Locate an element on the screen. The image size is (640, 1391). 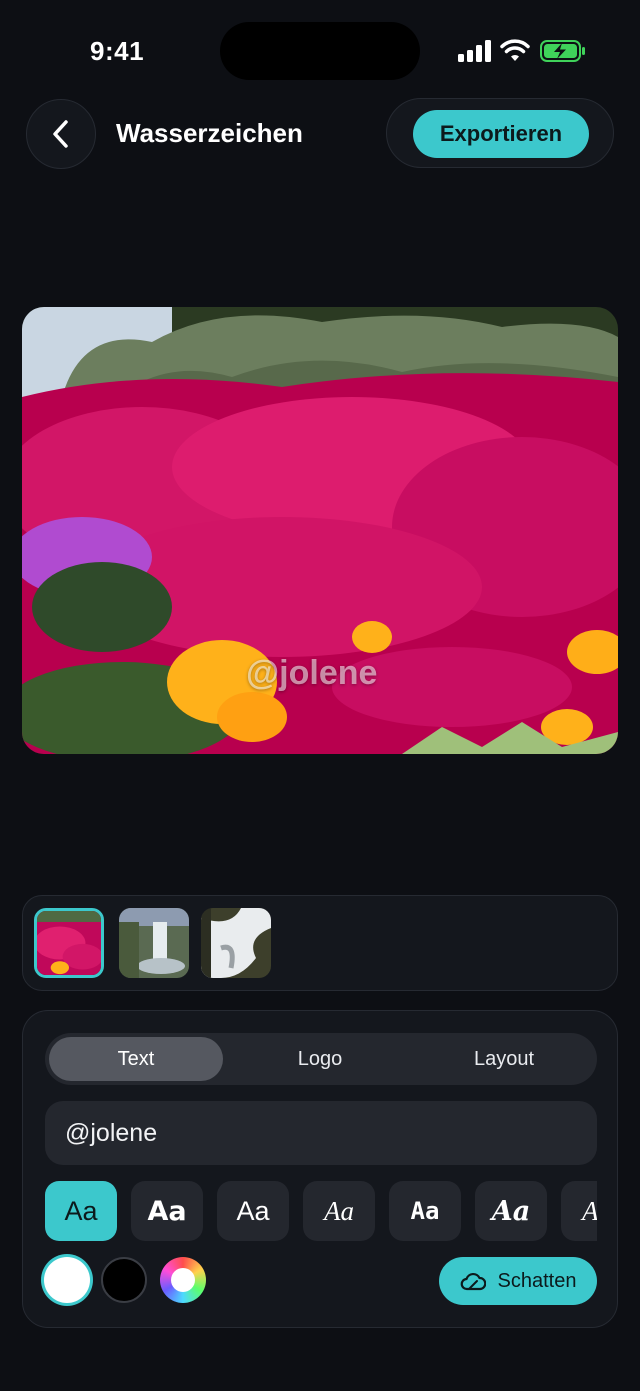
font-option-mono: Aa is located at coordinates (425, 1211).